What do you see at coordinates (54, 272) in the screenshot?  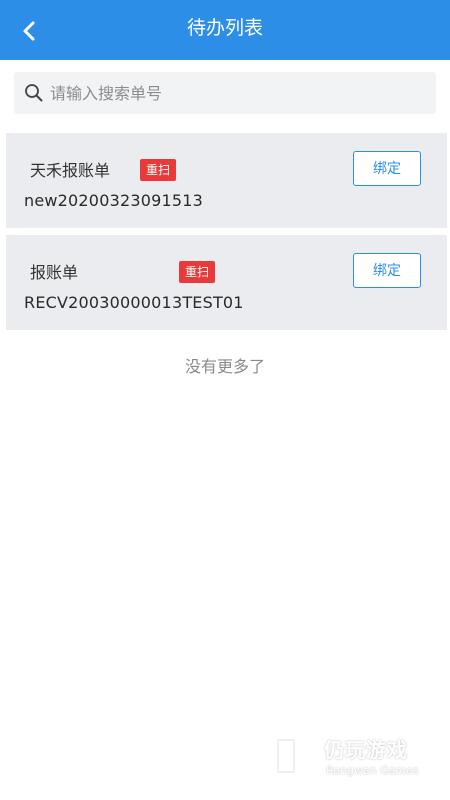 I see `item-title: 报账单` at bounding box center [54, 272].